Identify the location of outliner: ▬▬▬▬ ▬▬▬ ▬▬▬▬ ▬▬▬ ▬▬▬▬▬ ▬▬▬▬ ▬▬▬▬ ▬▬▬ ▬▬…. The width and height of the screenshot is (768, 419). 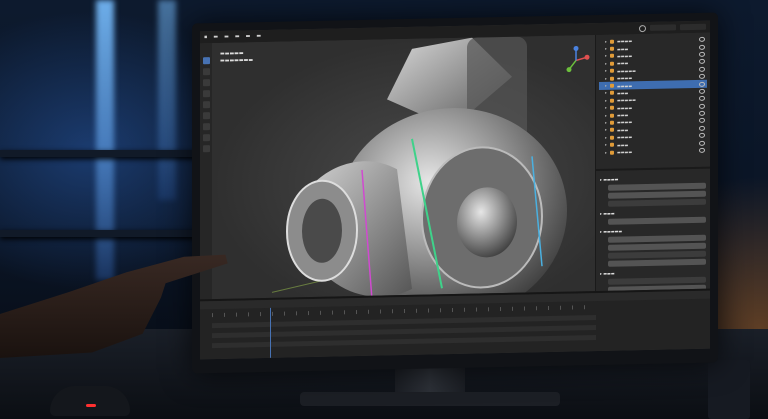
(653, 102).